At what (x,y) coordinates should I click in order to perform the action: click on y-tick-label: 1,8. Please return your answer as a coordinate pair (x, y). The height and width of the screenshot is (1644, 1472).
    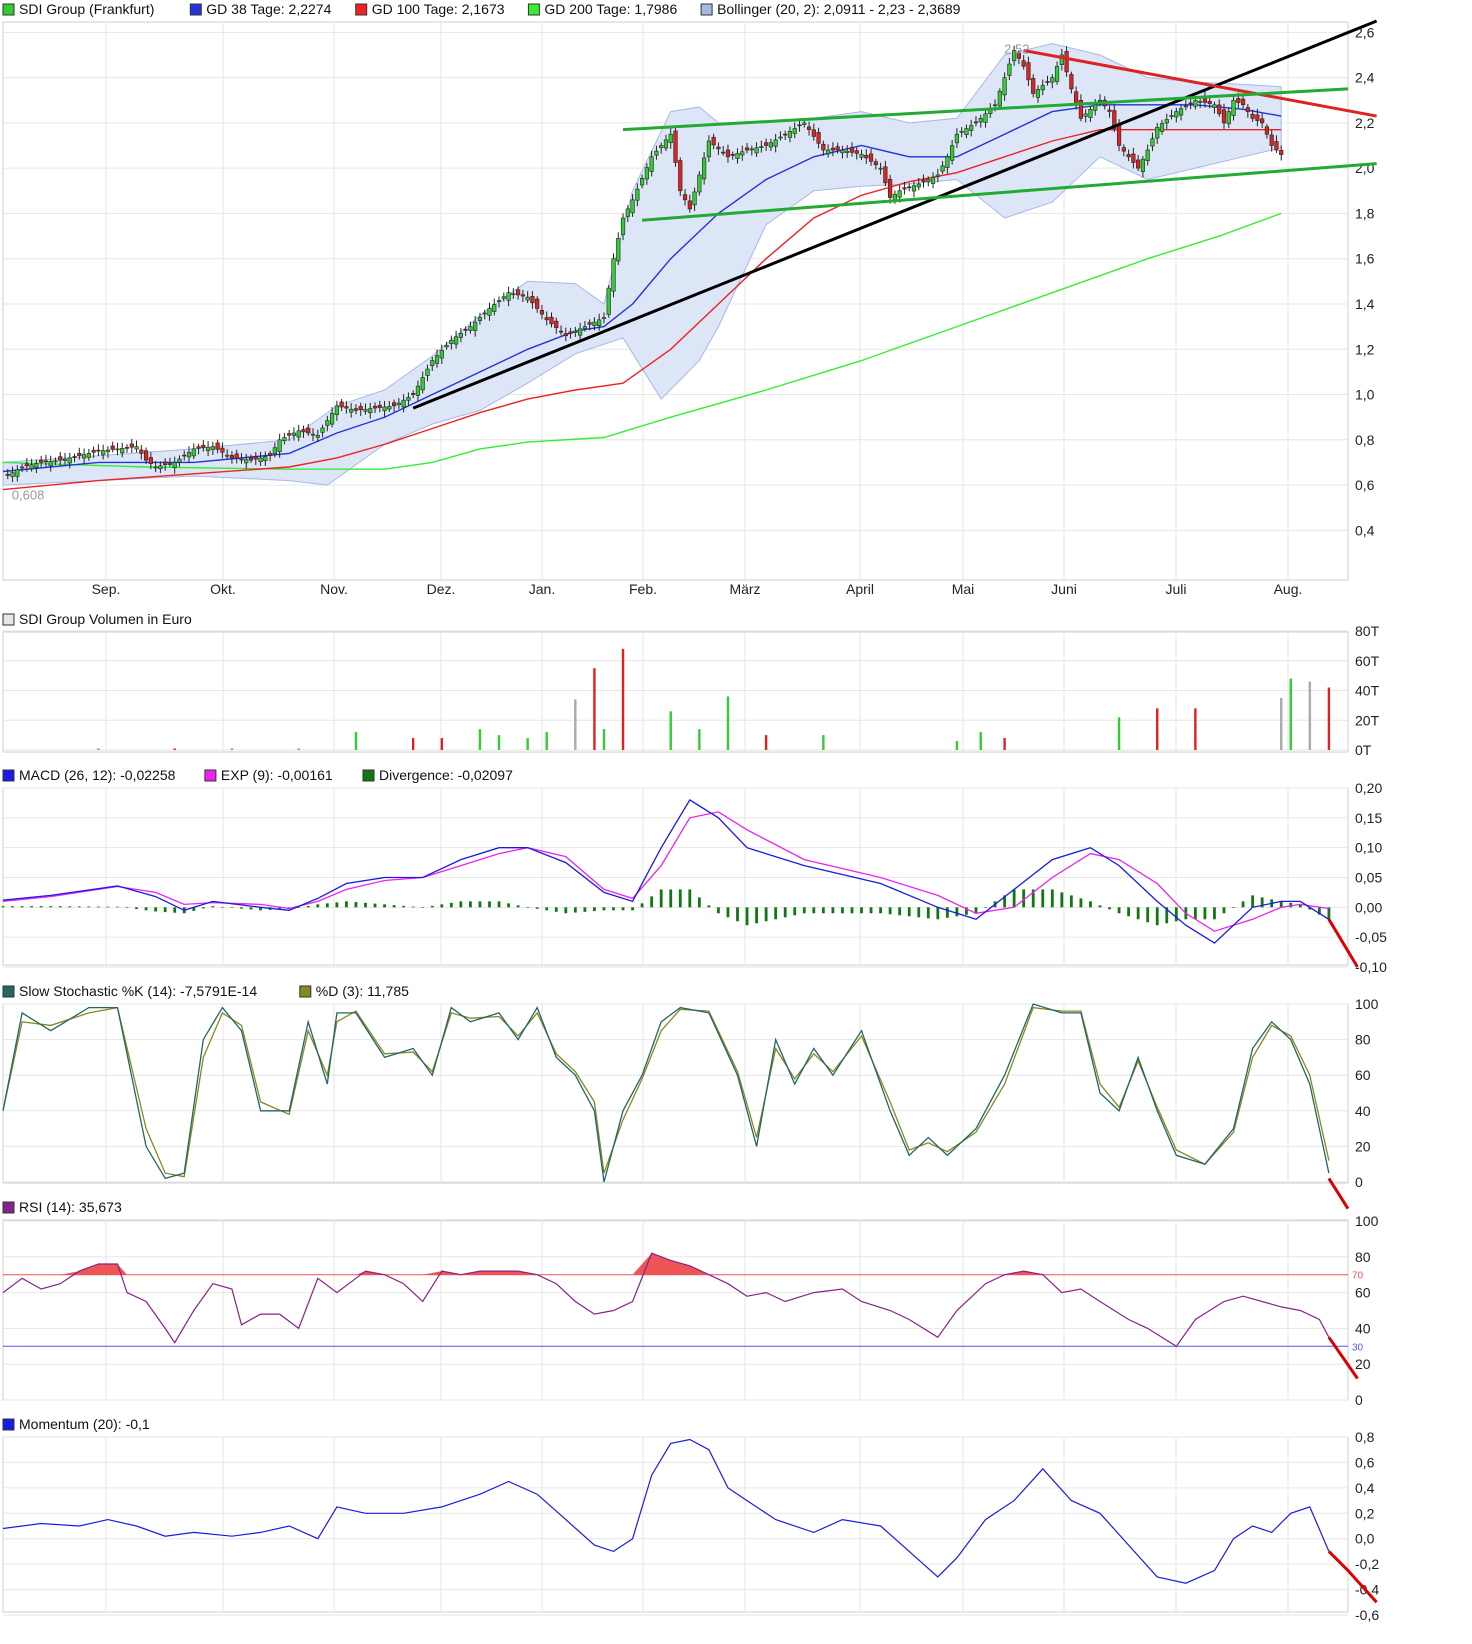
    Looking at the image, I should click on (1365, 213).